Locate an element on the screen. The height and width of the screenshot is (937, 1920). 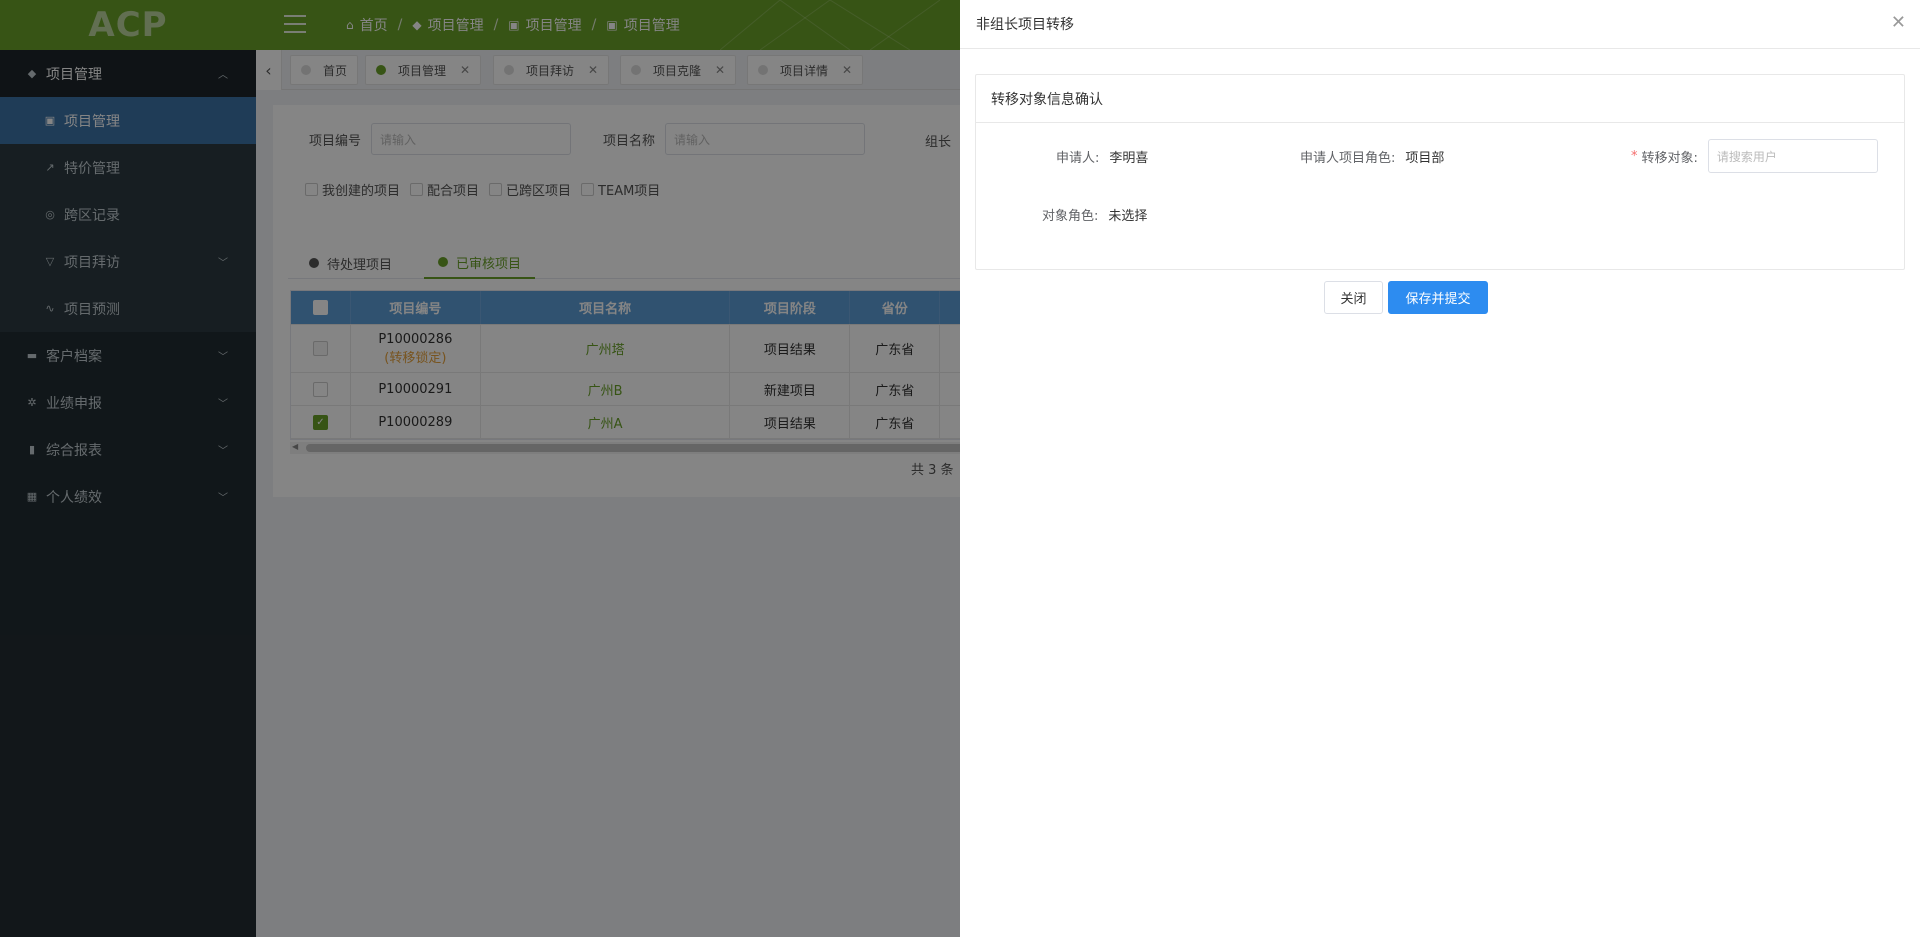
close-icon: ✕ is located at coordinates (1898, 22).